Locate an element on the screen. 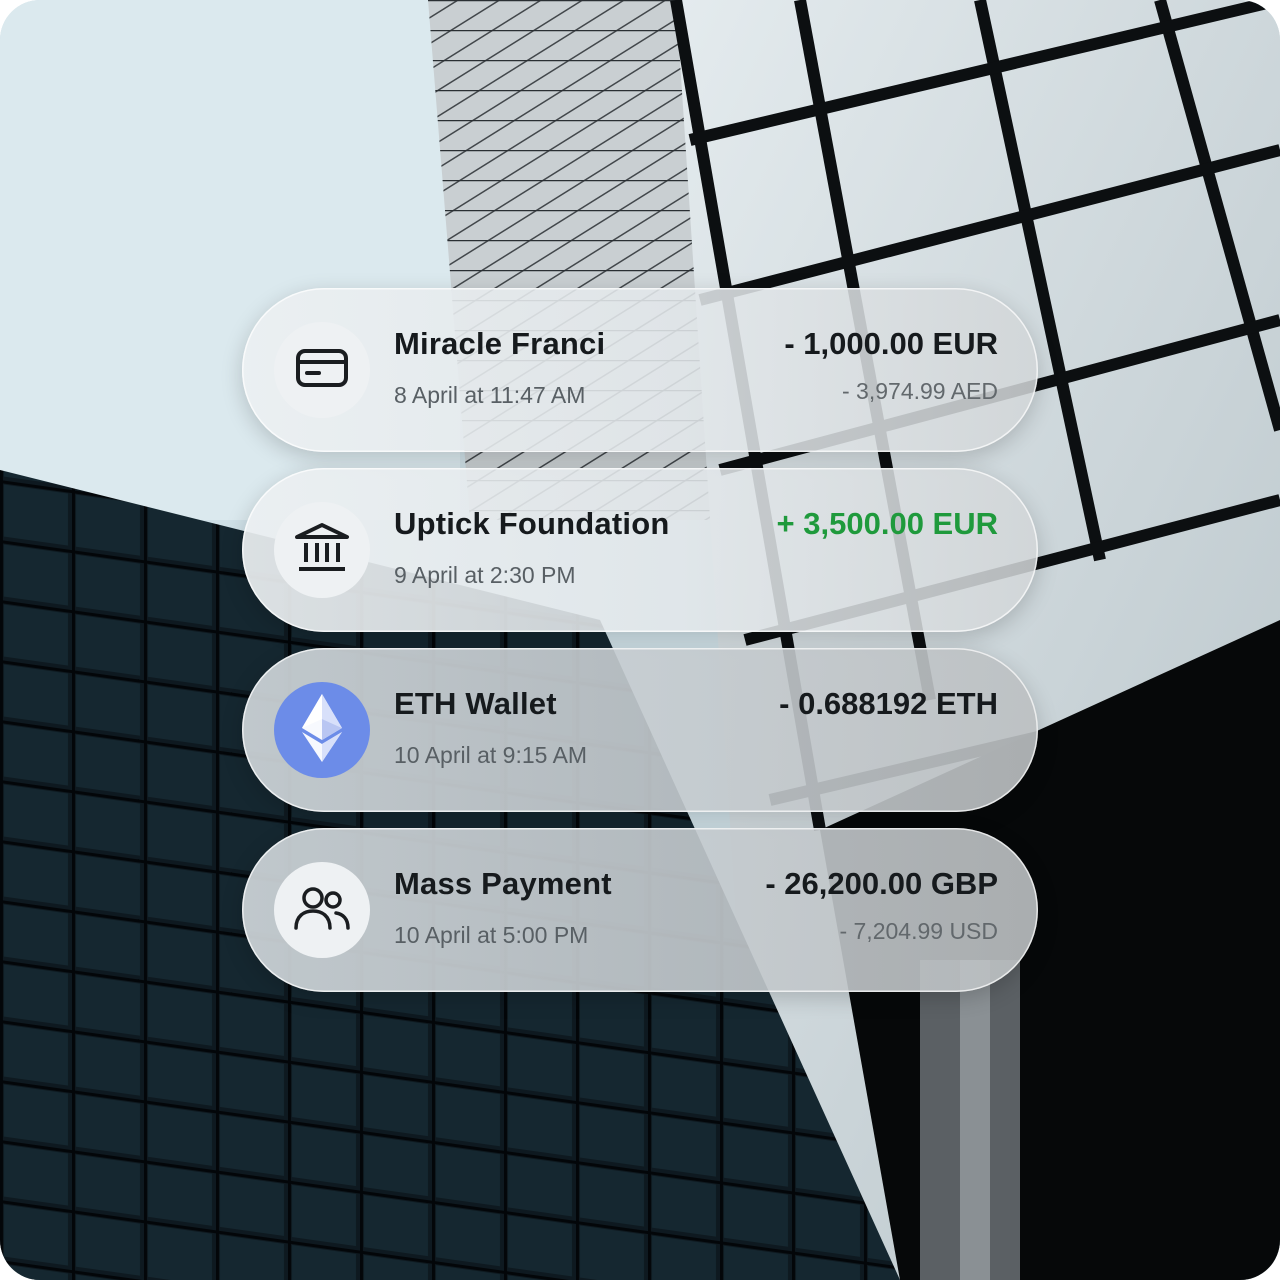  transaction-amount: + 3,500.00 EUR is located at coordinates (887, 523).